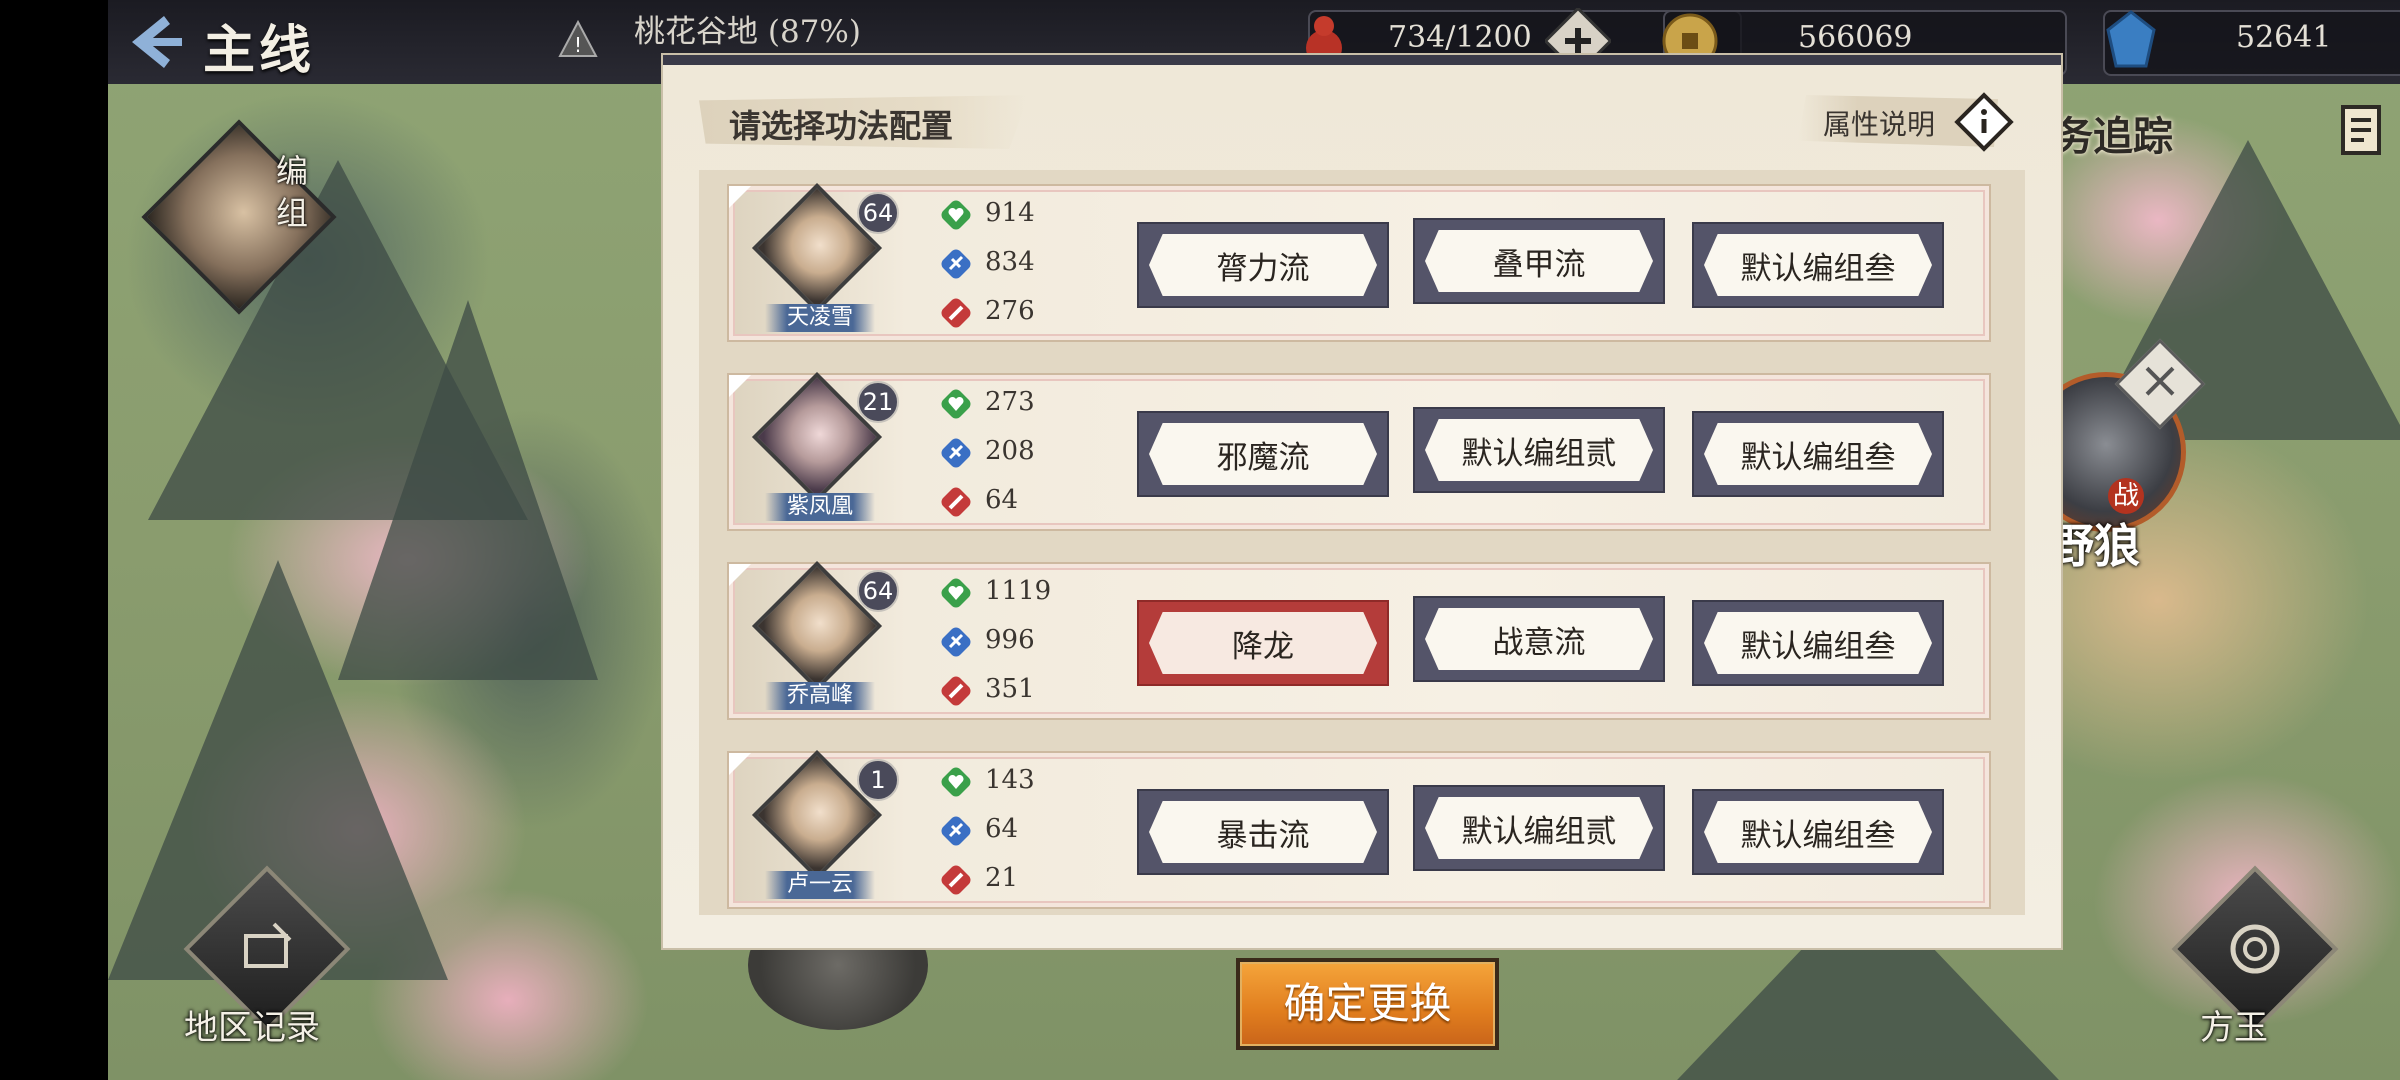 Image resolution: width=2400 pixels, height=1080 pixels. What do you see at coordinates (1002, 829) in the screenshot?
I see `defense-value: 64` at bounding box center [1002, 829].